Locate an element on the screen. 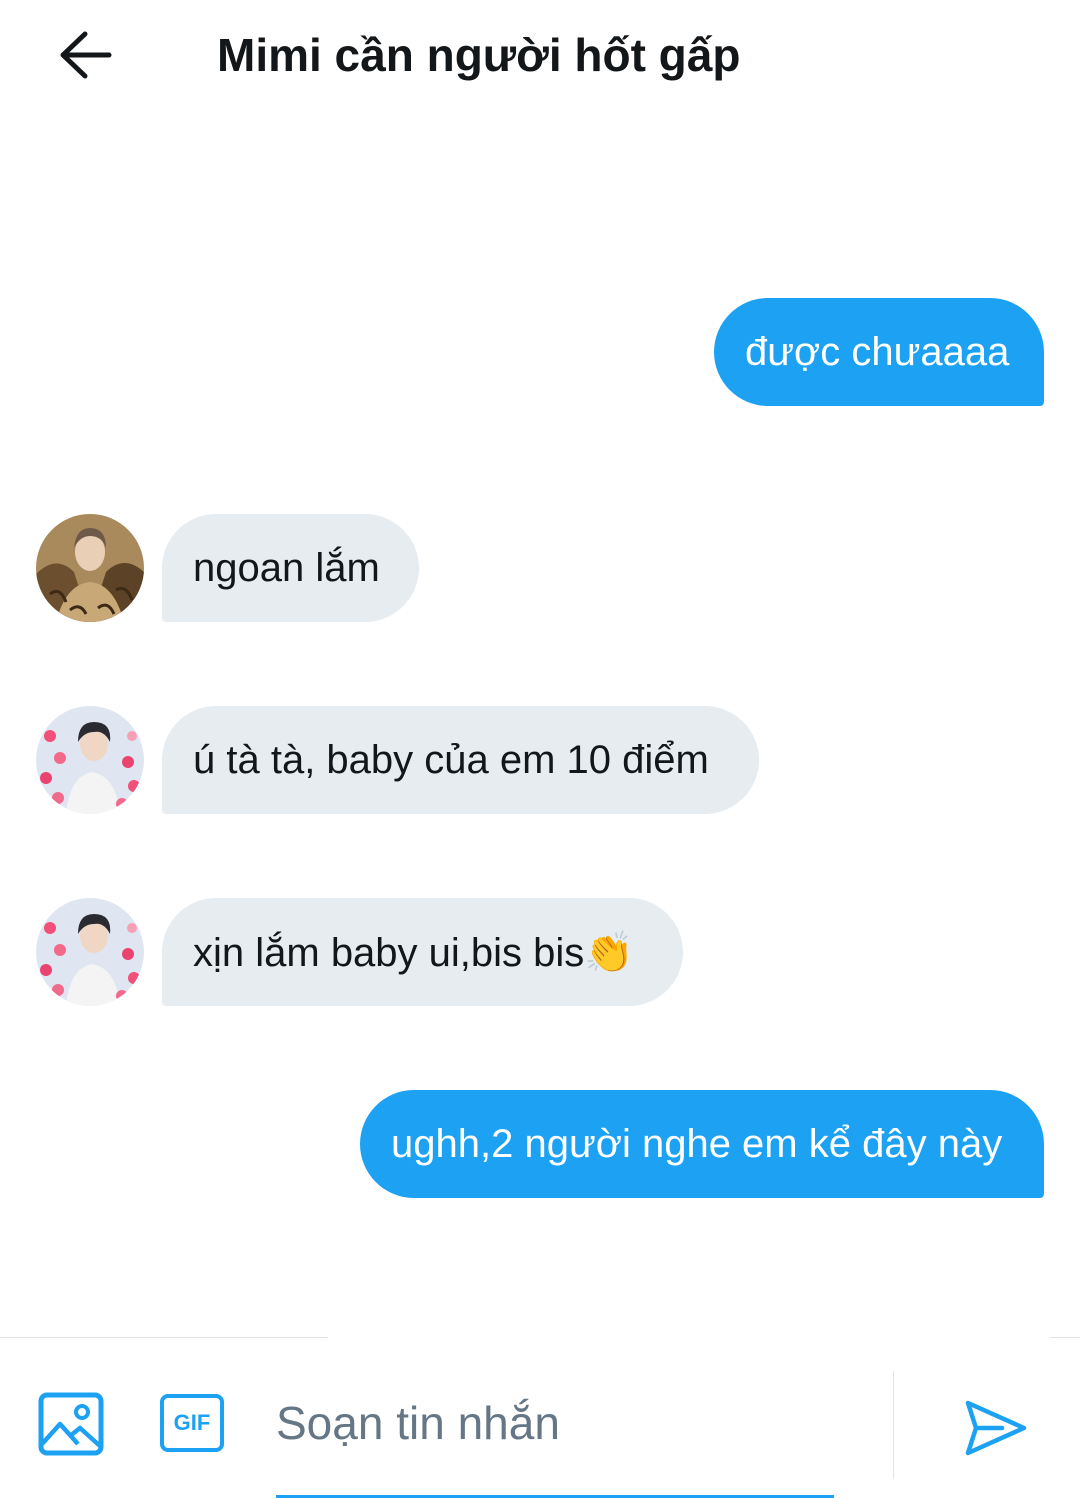 Image resolution: width=1080 pixels, height=1498 pixels. image-icon is located at coordinates (71, 1424).